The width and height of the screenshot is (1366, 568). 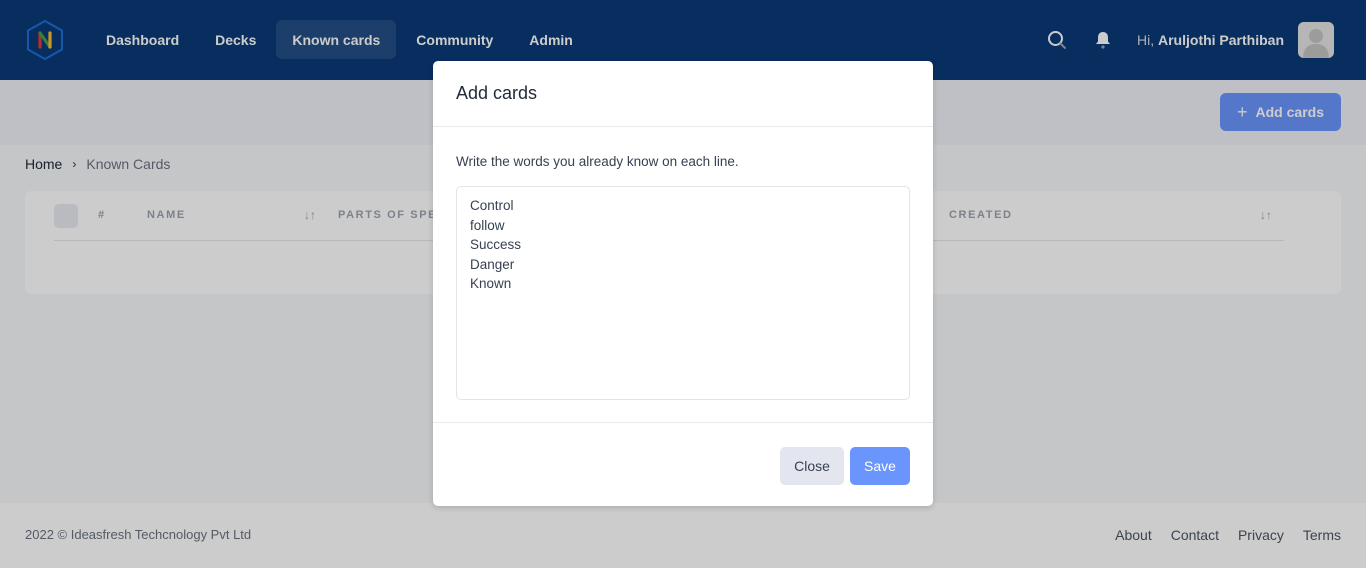 I want to click on close-button: Close, so click(x=812, y=466).